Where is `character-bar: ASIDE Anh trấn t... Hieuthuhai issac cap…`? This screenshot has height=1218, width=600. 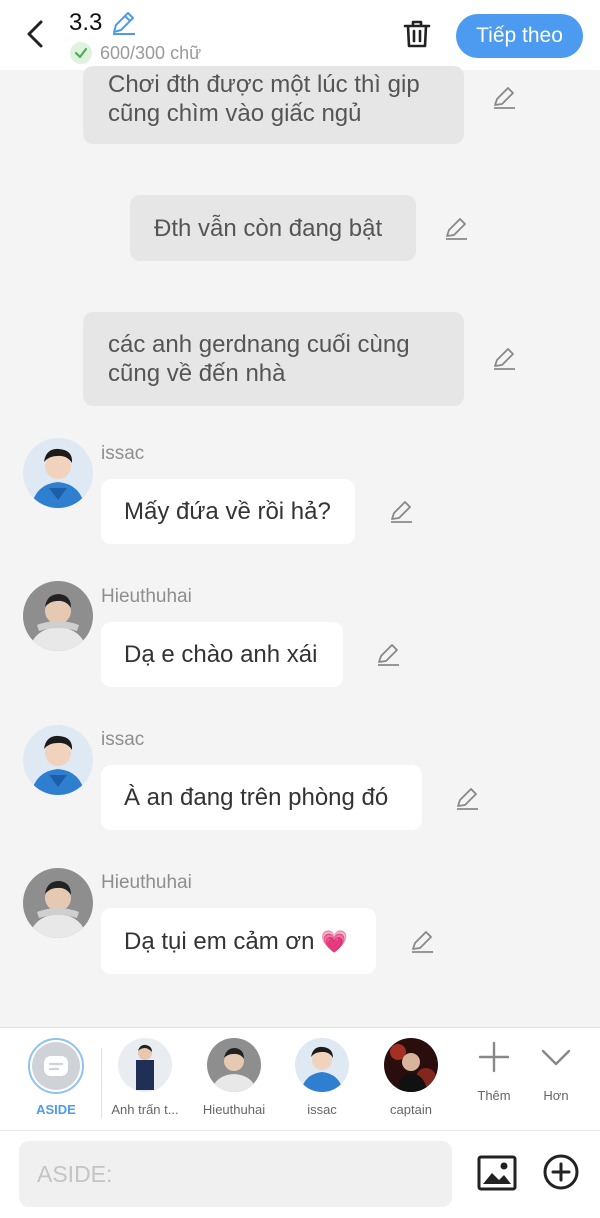 character-bar: ASIDE Anh trấn t... Hieuthuhai issac cap… is located at coordinates (300, 1079).